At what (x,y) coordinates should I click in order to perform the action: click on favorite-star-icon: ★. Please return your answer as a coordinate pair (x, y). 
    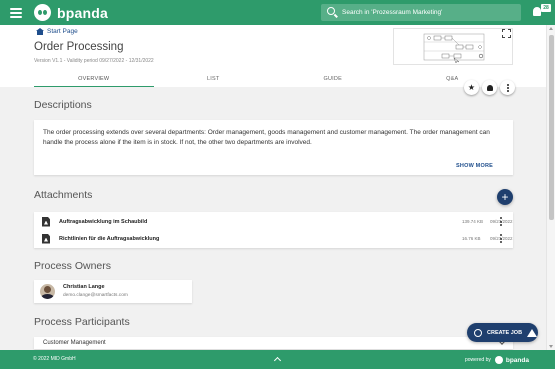
    Looking at the image, I should click on (471, 87).